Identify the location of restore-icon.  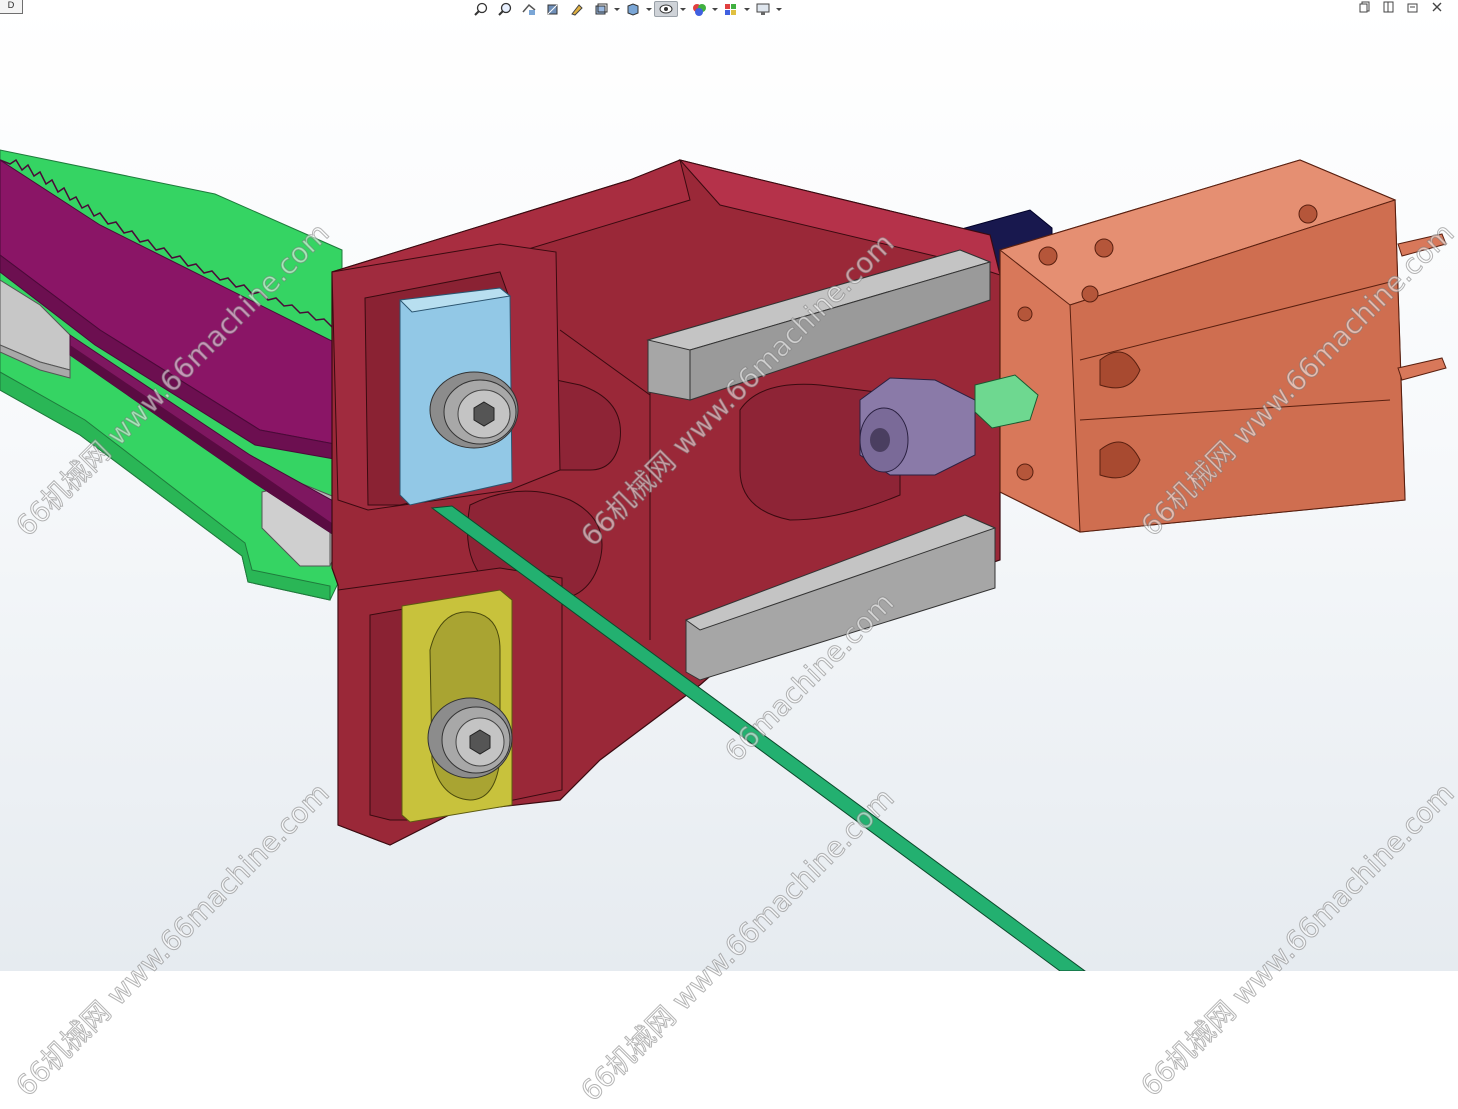
(1365, 7).